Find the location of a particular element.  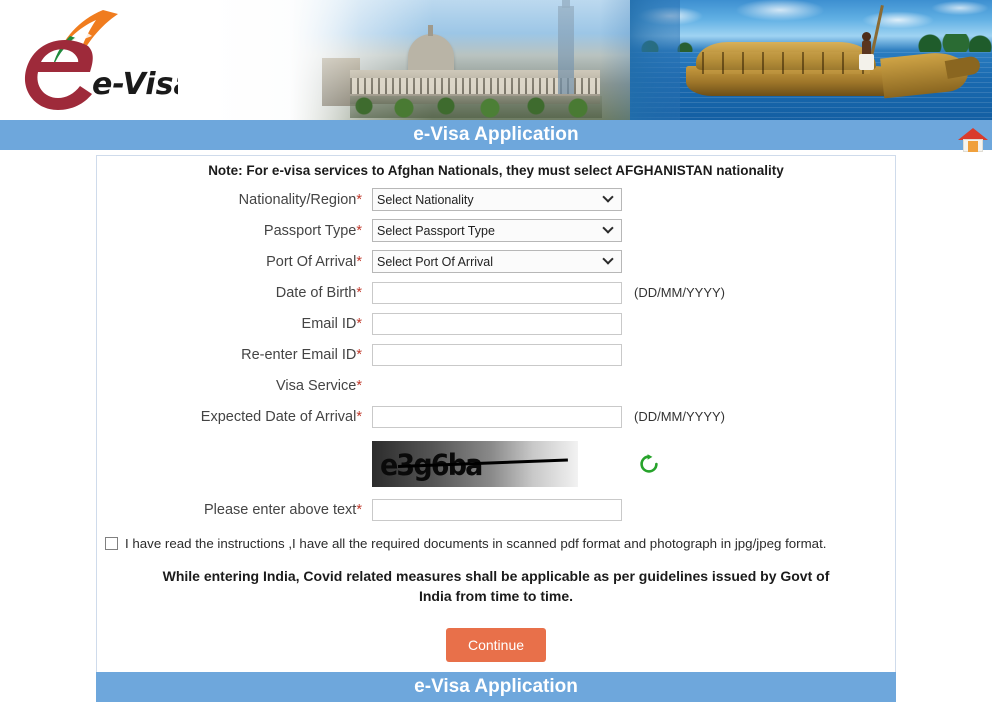

port-of-arrival-select: Select Port Of Arrival is located at coordinates (497, 261).